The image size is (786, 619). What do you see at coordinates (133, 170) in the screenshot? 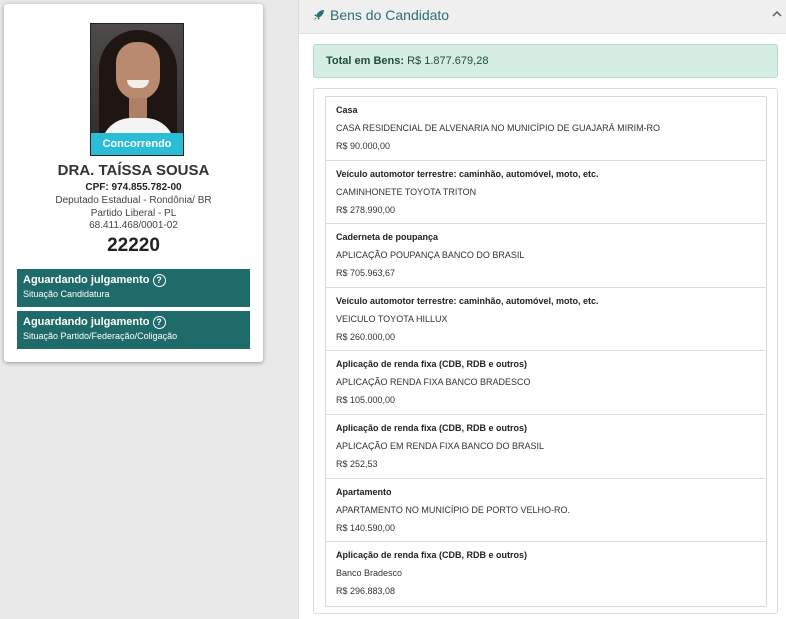
I see `candidate-name: DRA. TAÍSSA SOUSA` at bounding box center [133, 170].